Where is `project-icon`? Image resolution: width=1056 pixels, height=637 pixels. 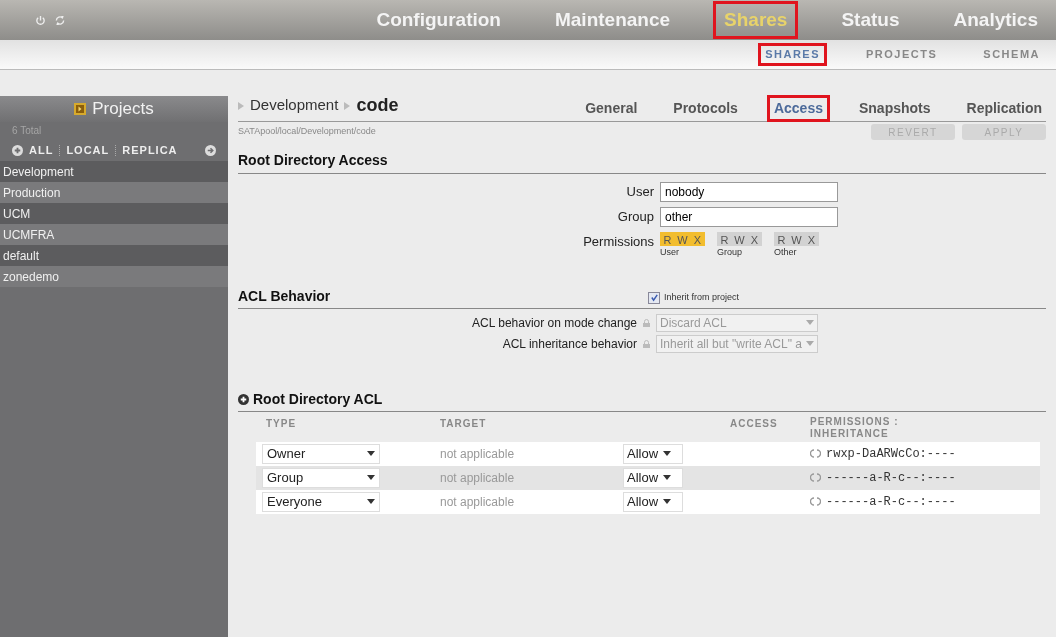 project-icon is located at coordinates (80, 109).